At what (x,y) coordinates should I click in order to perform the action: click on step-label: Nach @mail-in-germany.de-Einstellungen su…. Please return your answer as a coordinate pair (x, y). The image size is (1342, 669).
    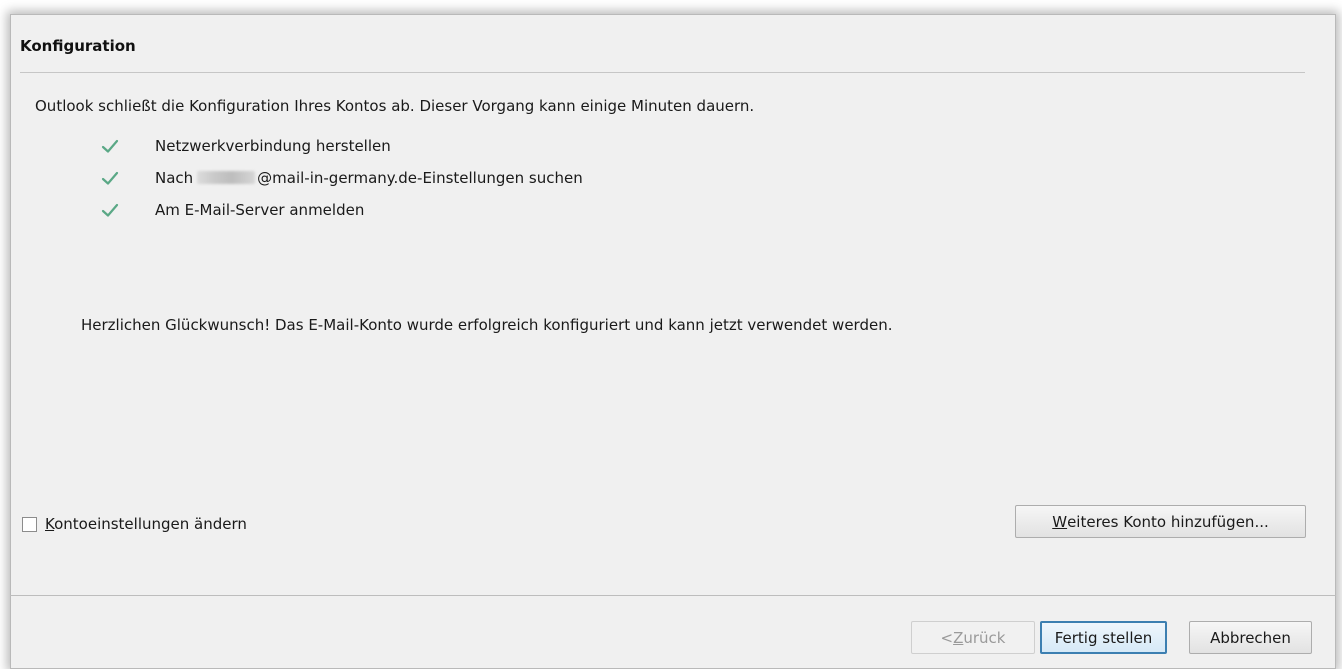
    Looking at the image, I should click on (369, 178).